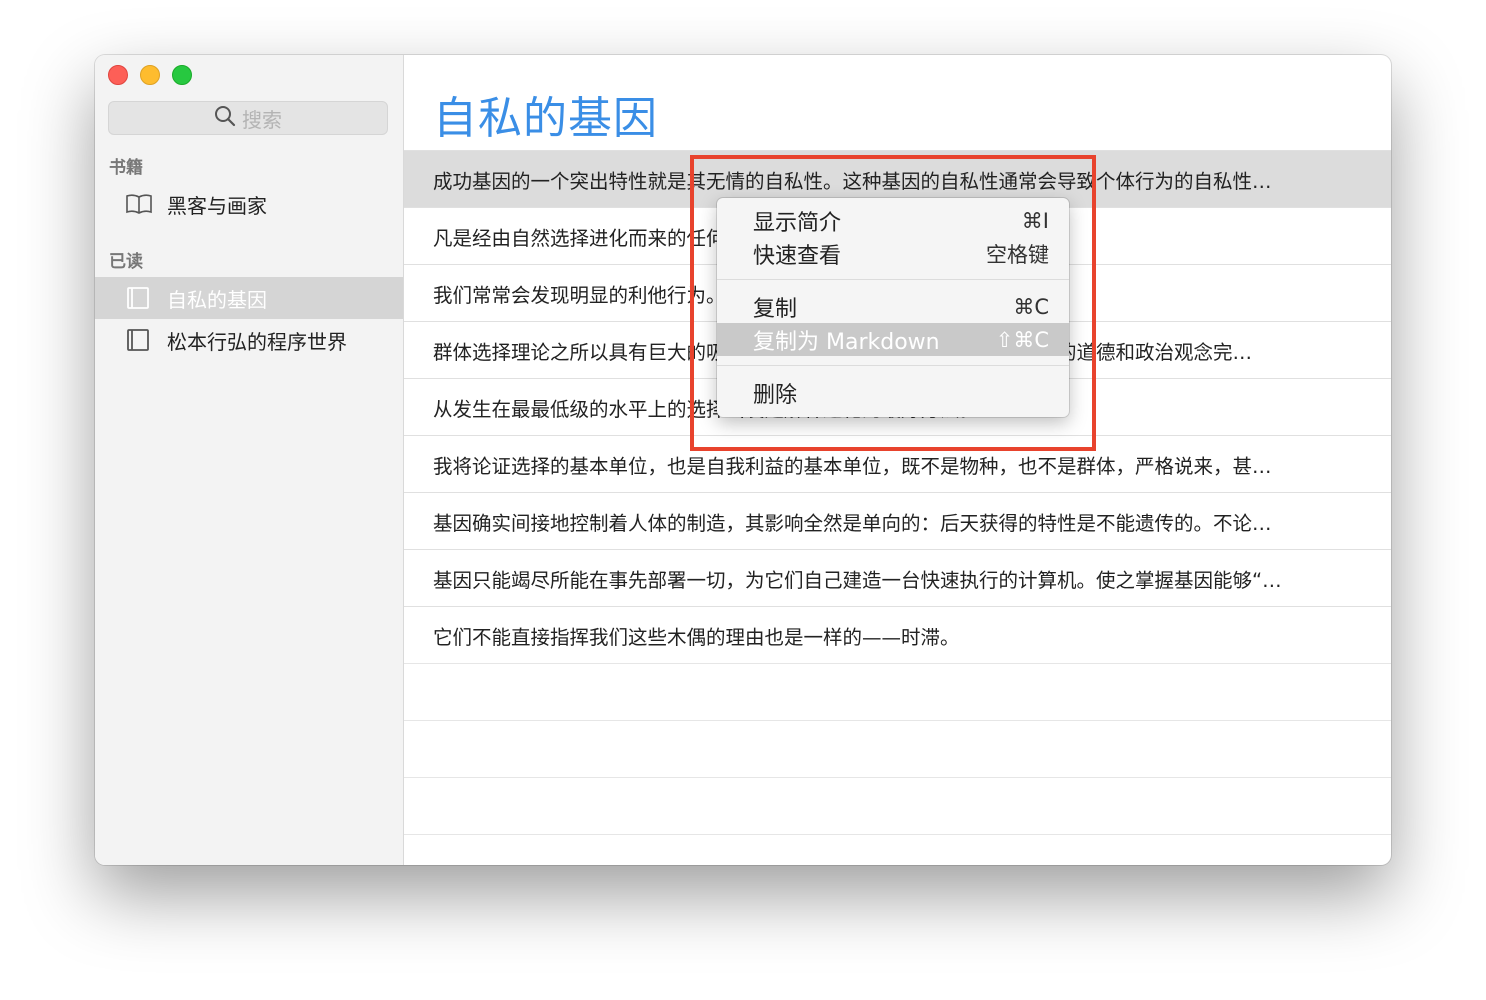  I want to click on sidebar-item-book: 黑客与画家, so click(249, 204).